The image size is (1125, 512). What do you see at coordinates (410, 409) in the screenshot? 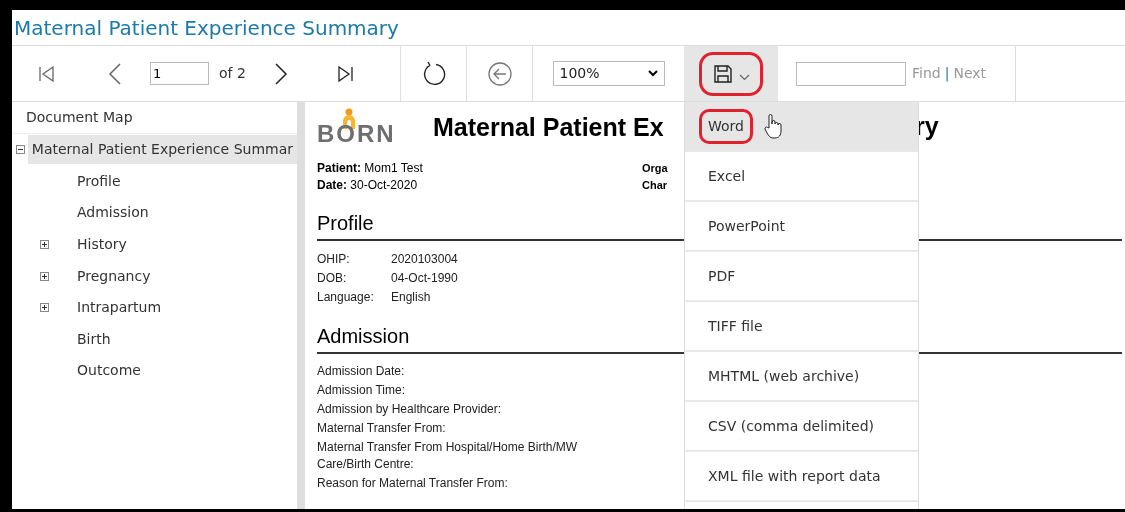
I see `field-label: Admission by Healthcare Provider:` at bounding box center [410, 409].